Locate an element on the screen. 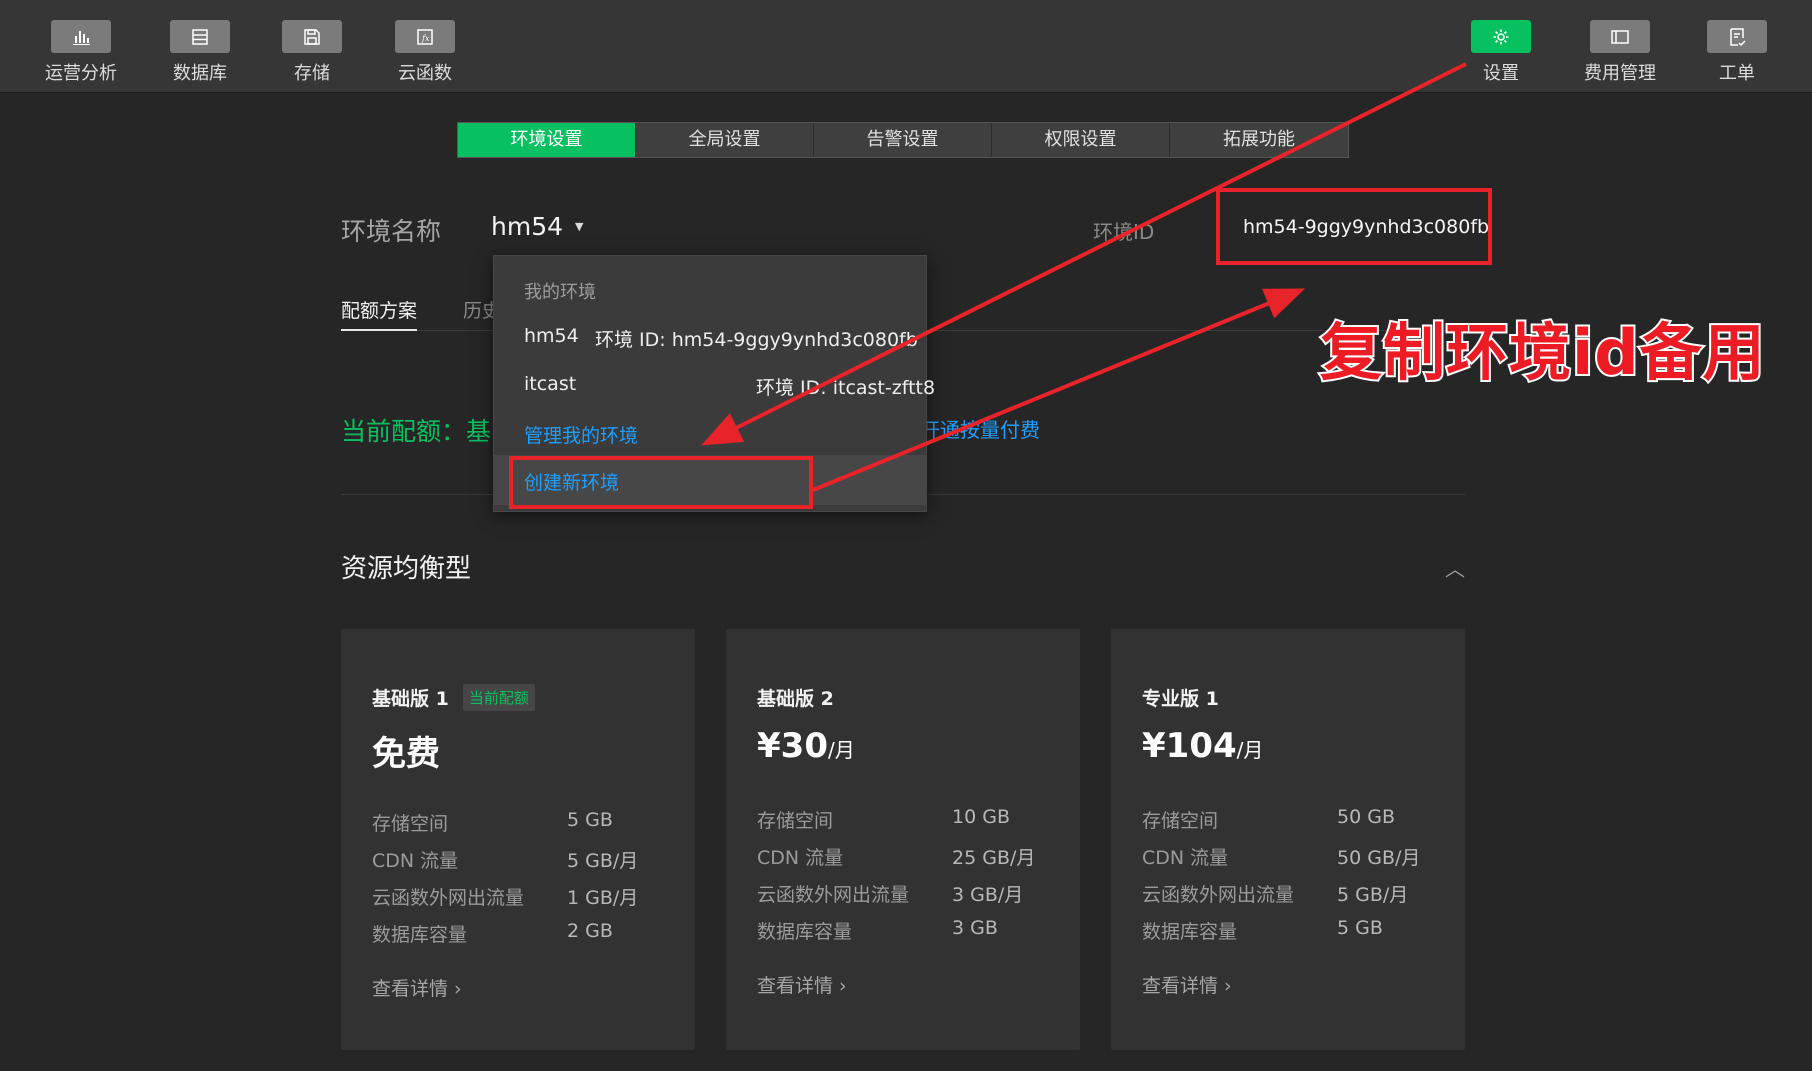 The image size is (1812, 1071). env-name-label: 环境名称 is located at coordinates (391, 231).